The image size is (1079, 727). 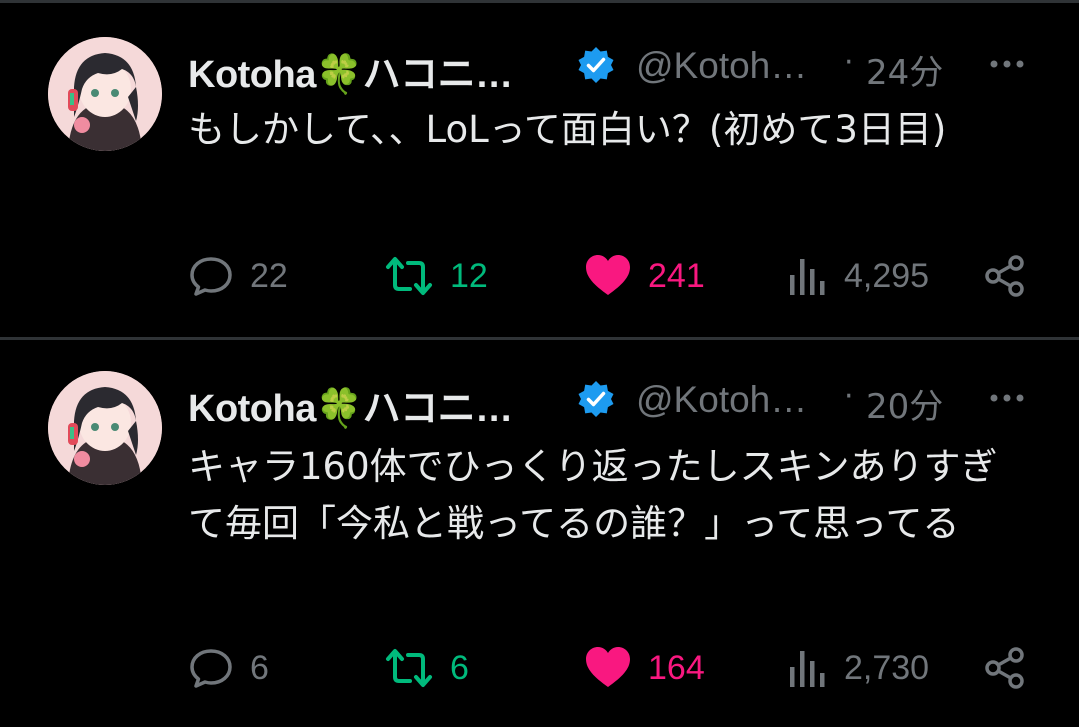 What do you see at coordinates (539, 668) in the screenshot?
I see `post-actions: 6 6 164 2,730` at bounding box center [539, 668].